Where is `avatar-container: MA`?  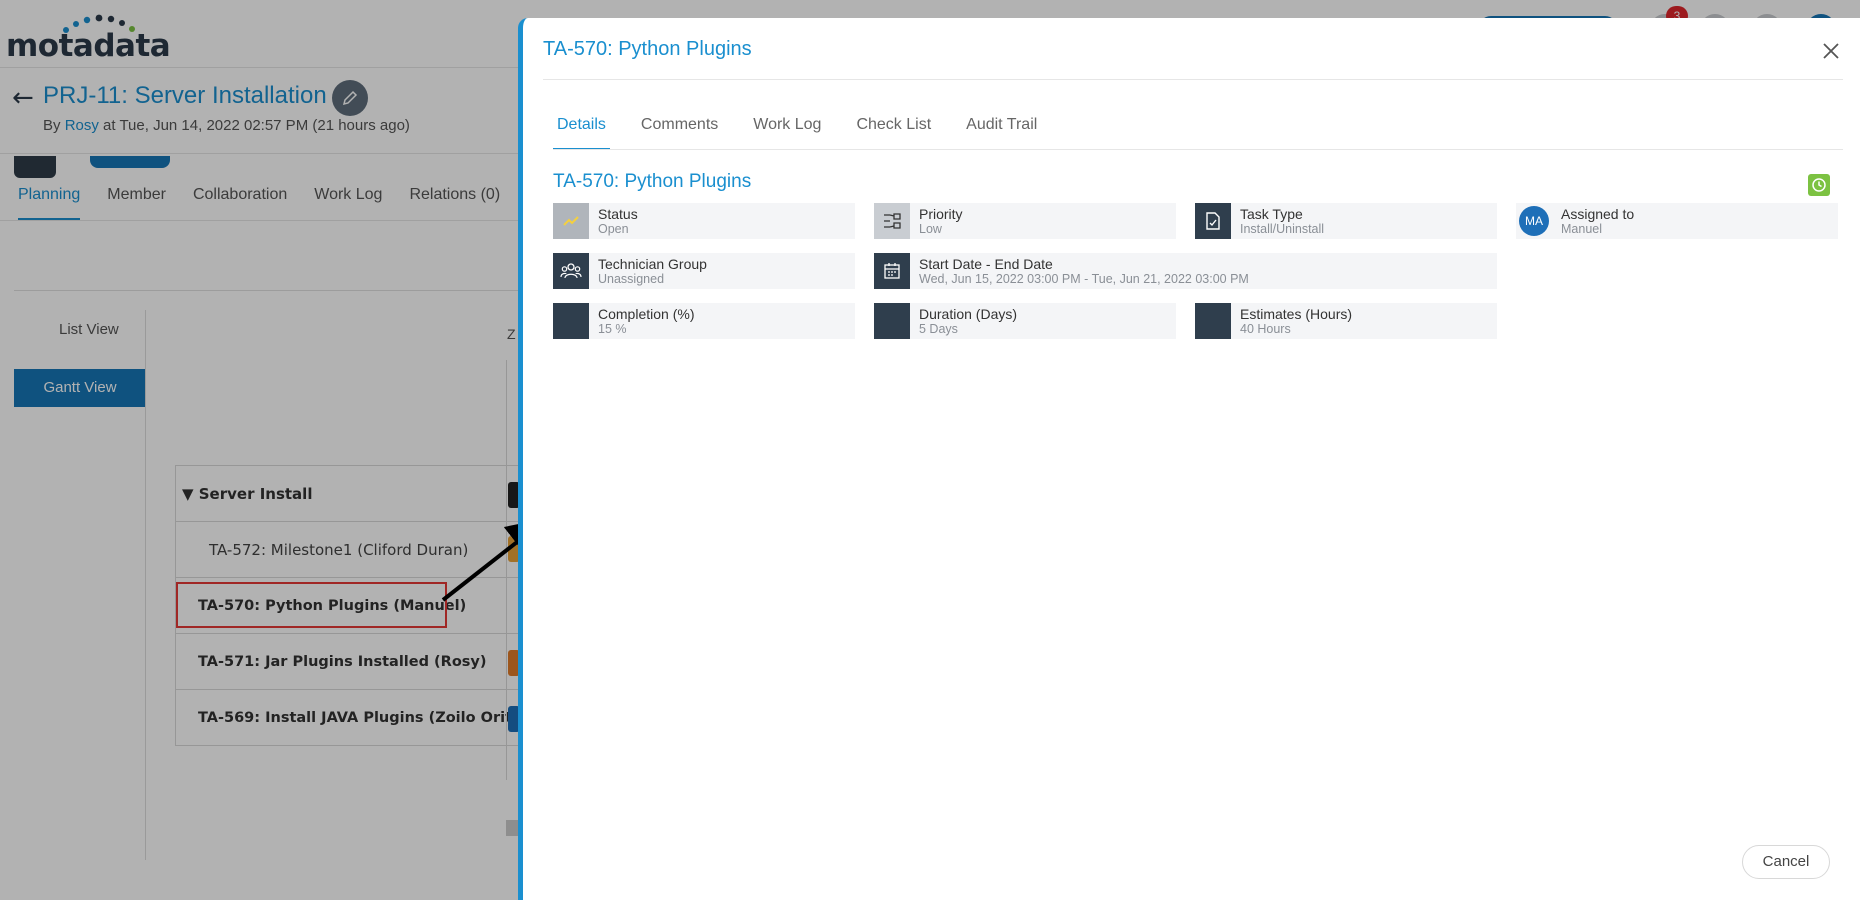
avatar-container: MA is located at coordinates (1534, 221).